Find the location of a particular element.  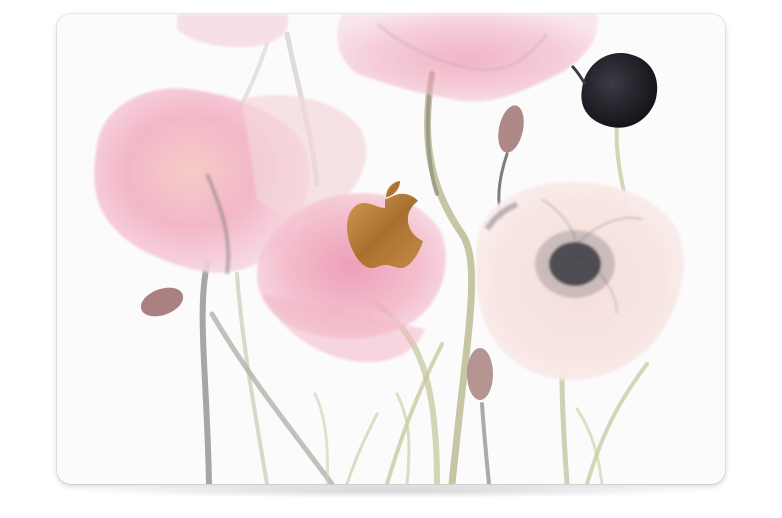

dark-bud is located at coordinates (614, 90).